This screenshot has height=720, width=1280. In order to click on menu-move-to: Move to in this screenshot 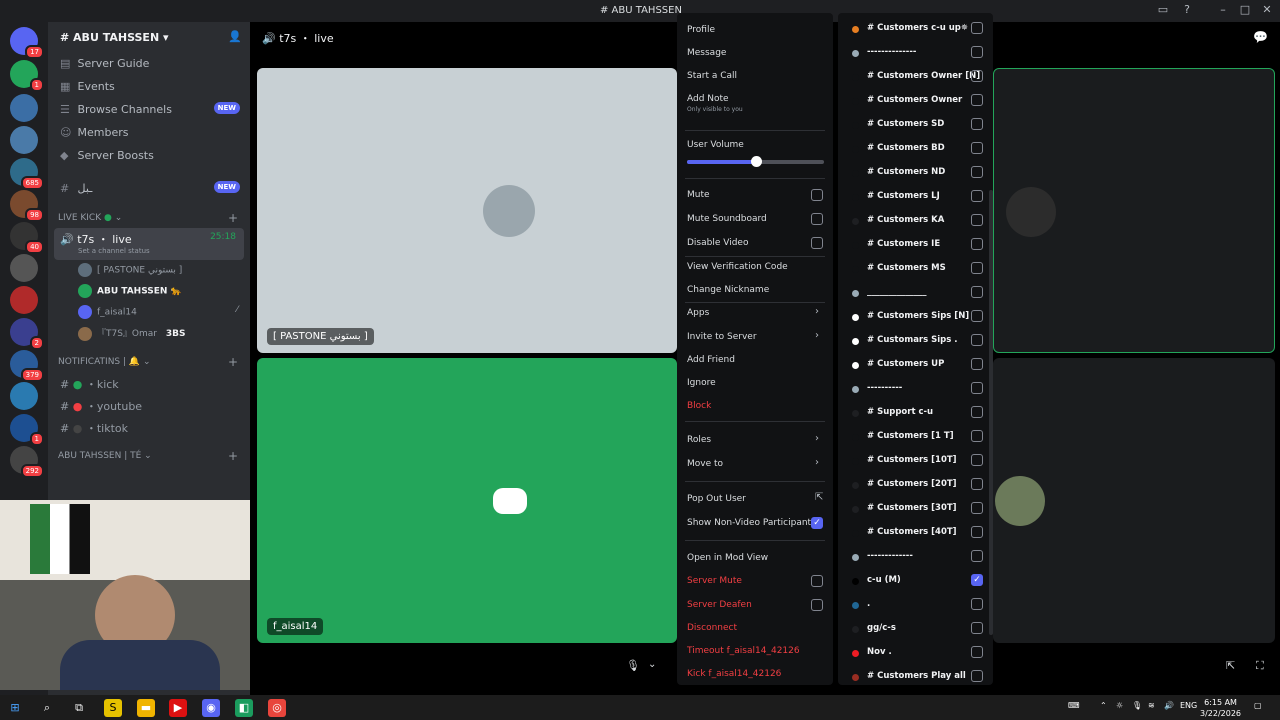, I will do `click(705, 464)`.